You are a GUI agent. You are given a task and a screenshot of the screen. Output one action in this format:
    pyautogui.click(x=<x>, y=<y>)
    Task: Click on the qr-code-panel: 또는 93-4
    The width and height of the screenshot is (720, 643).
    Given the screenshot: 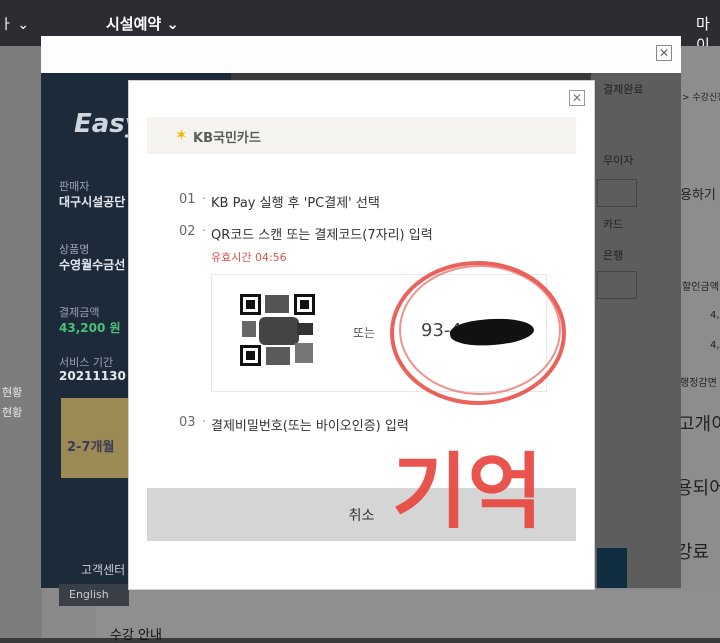 What is the action you would take?
    pyautogui.click(x=379, y=333)
    